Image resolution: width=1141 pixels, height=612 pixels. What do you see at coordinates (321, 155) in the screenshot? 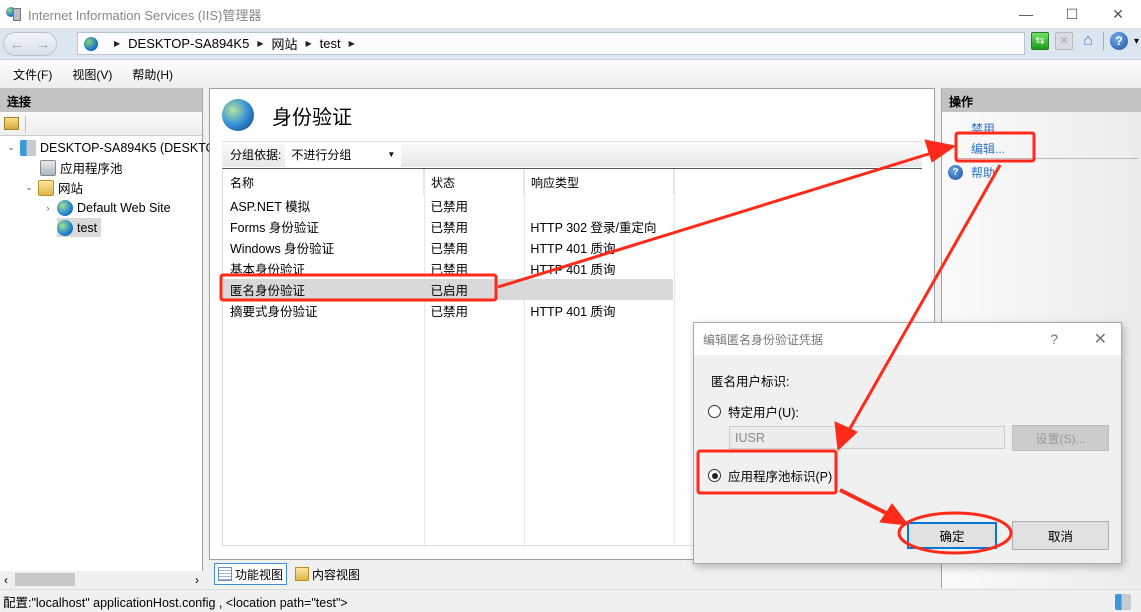
I see `group-by-value: 不进行分组` at bounding box center [321, 155].